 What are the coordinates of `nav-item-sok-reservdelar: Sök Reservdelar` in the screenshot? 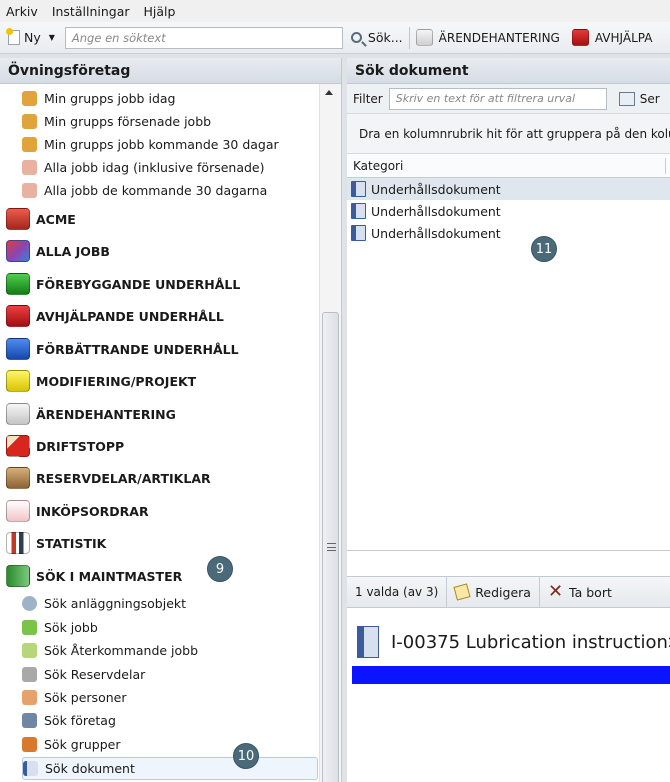 It's located at (83, 674).